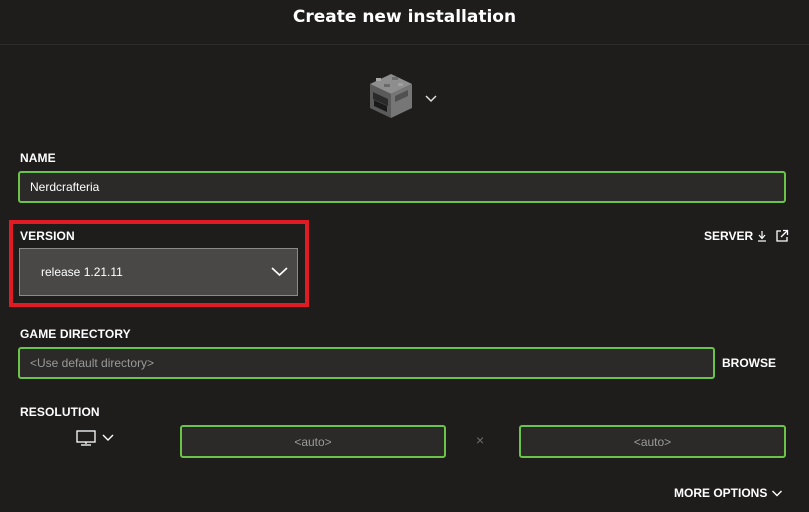  Describe the element at coordinates (159, 263) in the screenshot. I see `version-highlight-box` at that location.